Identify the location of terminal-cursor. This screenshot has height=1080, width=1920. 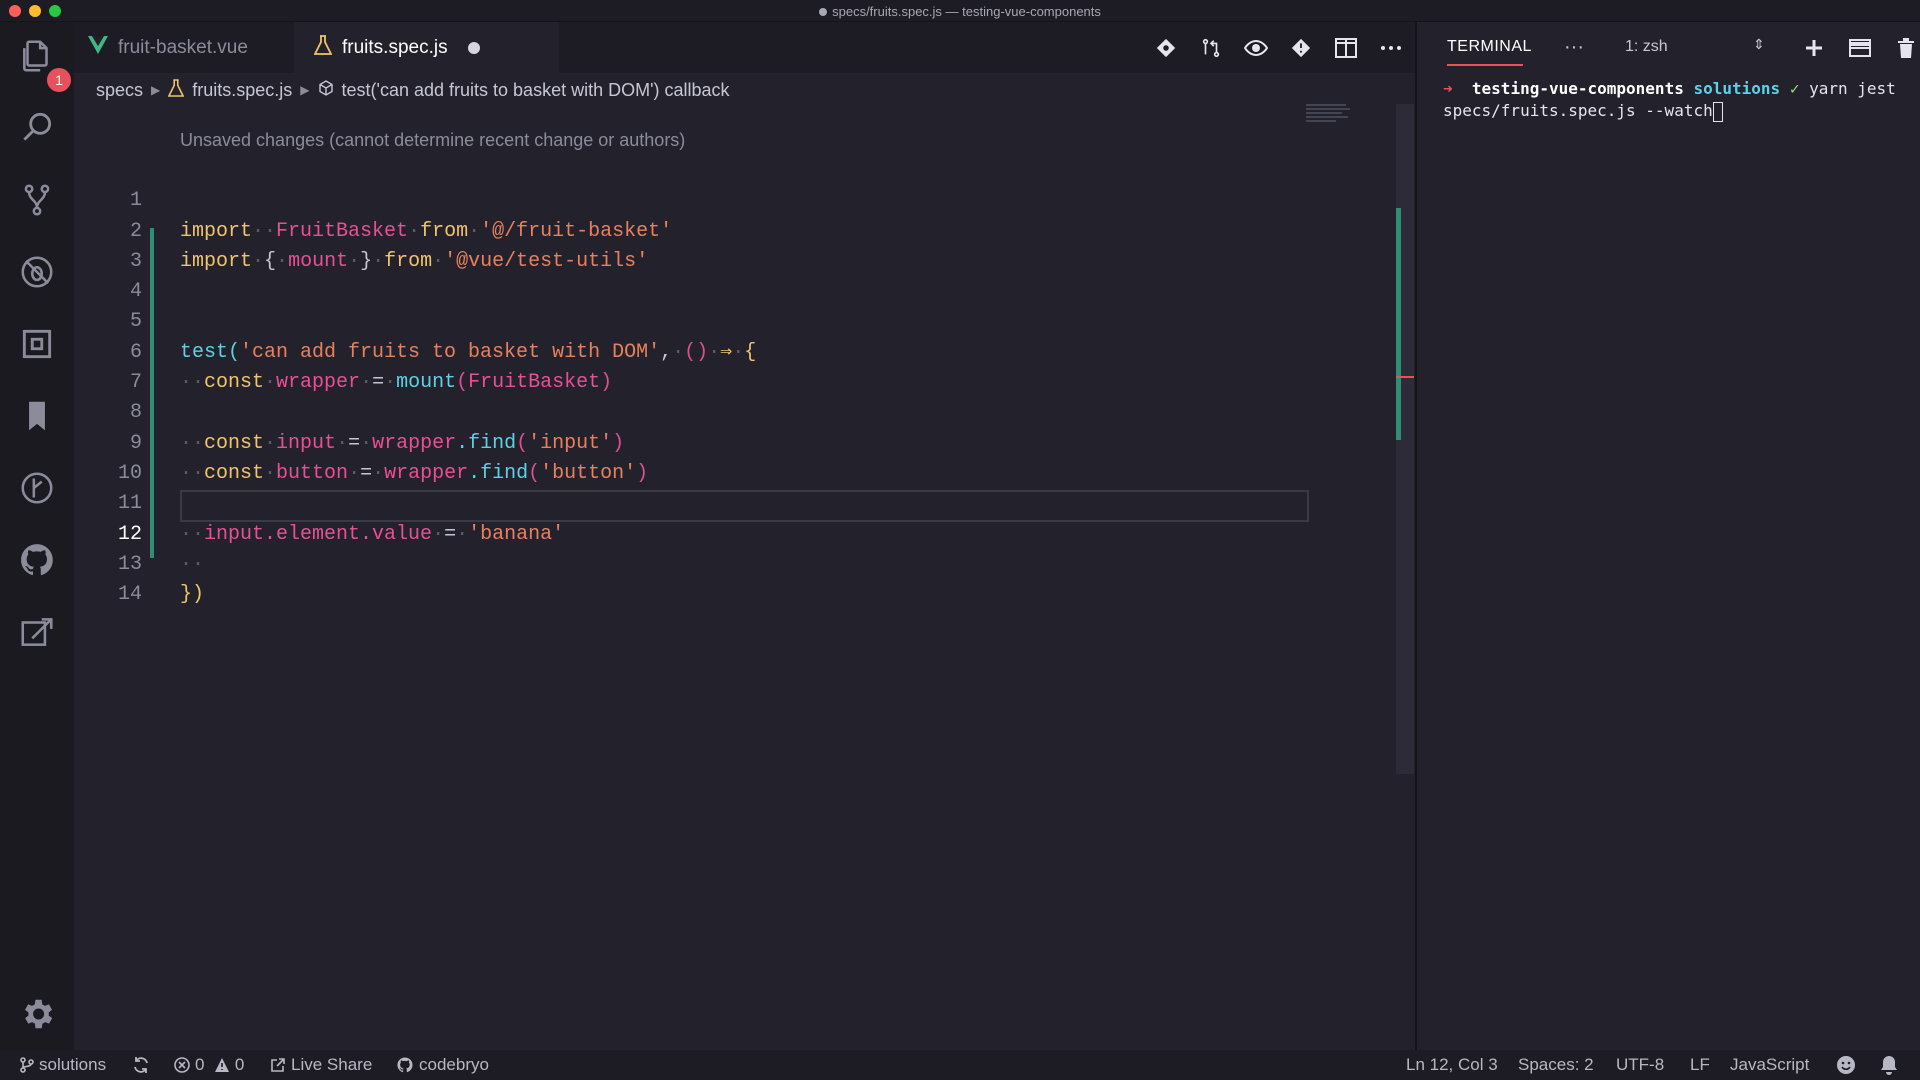
(1717, 111).